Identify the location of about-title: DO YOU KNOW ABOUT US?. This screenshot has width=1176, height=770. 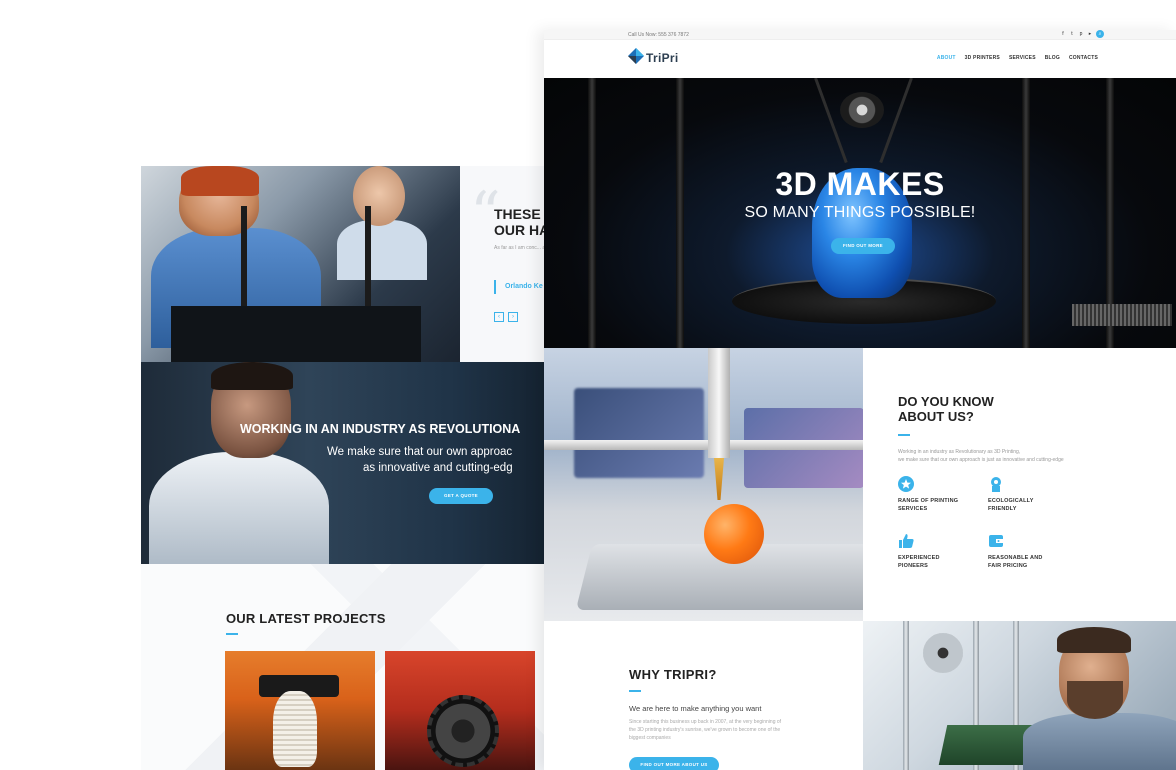
(946, 409).